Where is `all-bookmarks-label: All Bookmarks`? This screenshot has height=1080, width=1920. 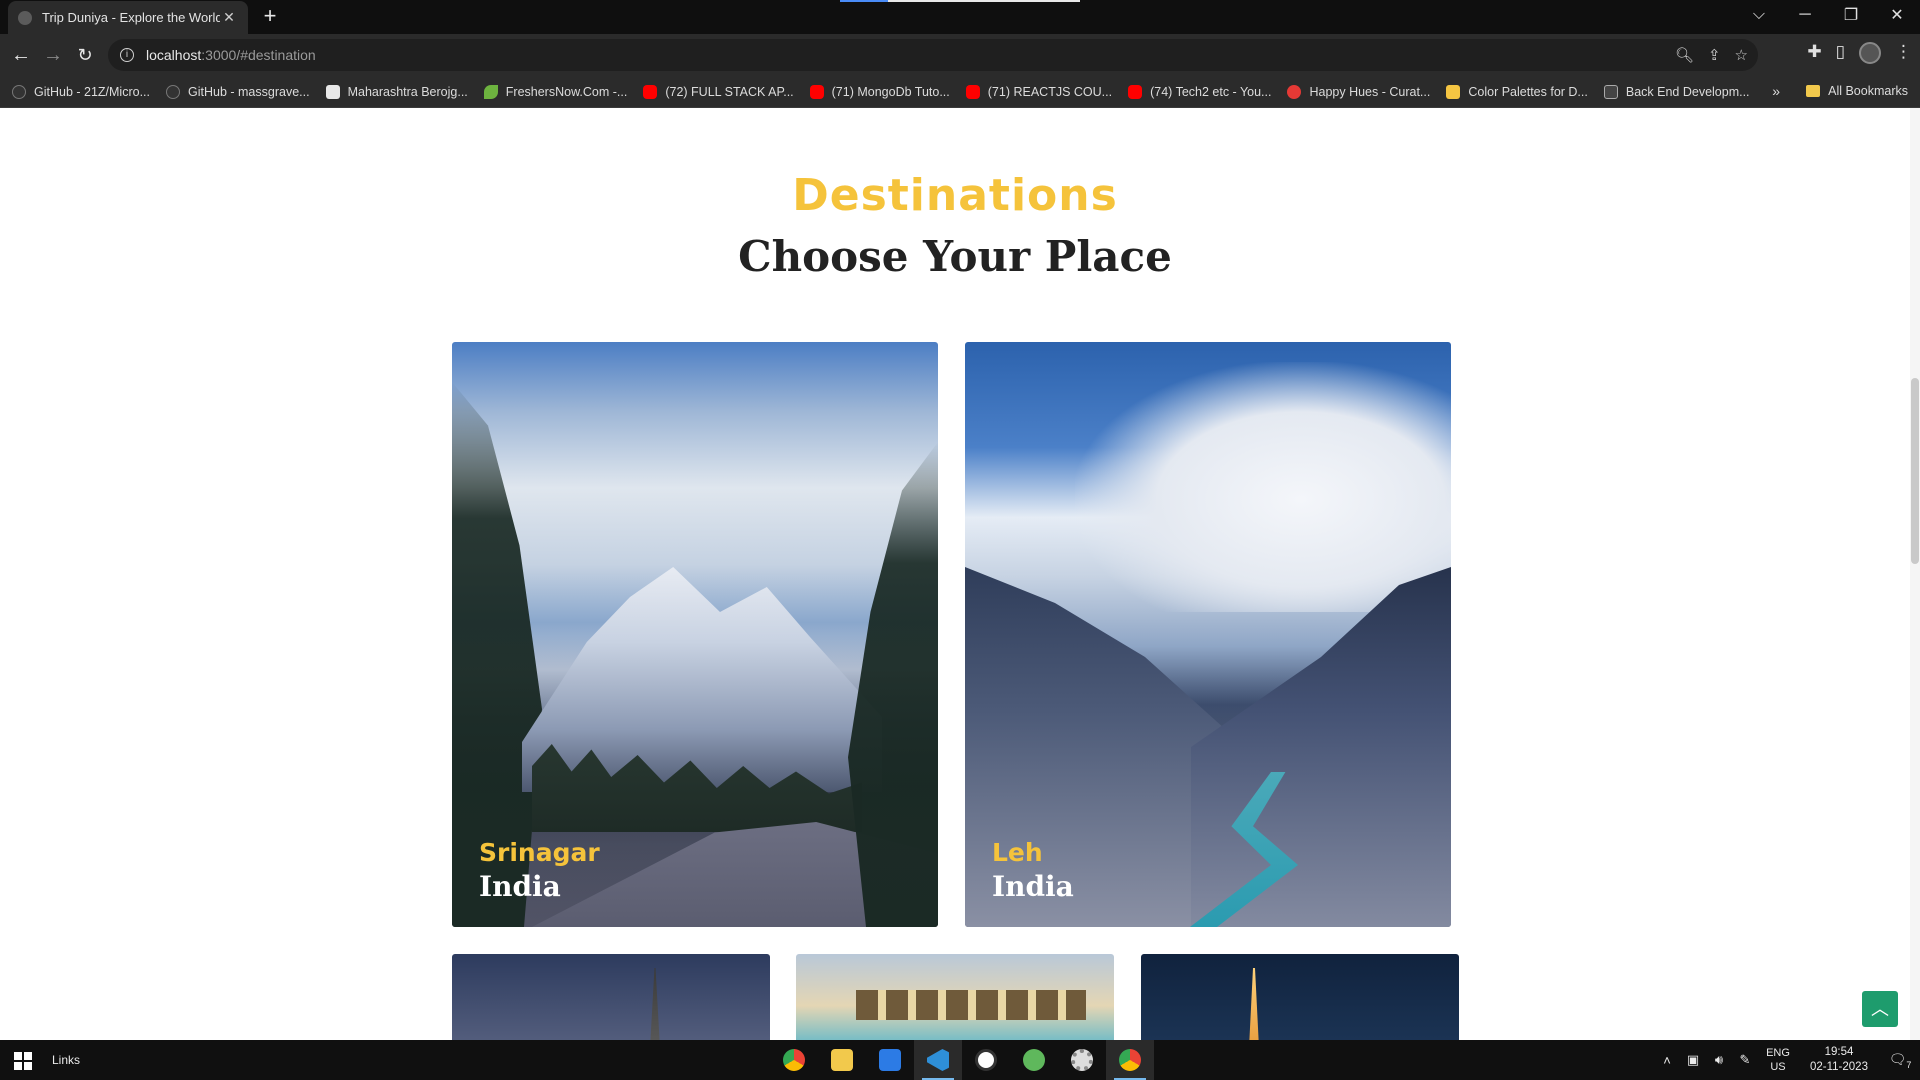 all-bookmarks-label: All Bookmarks is located at coordinates (1868, 91).